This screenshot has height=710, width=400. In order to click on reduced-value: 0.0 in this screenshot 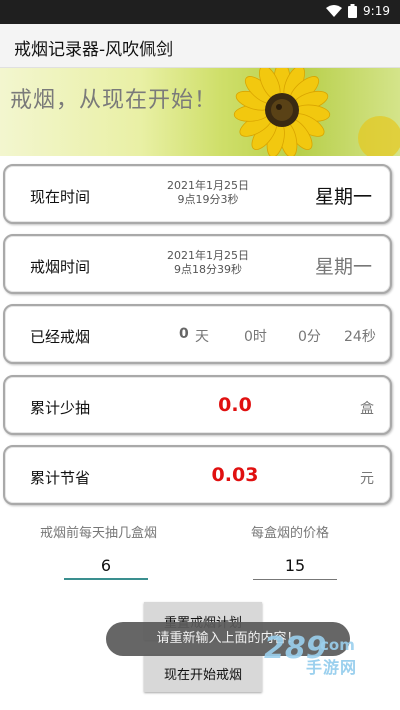, I will do `click(235, 405)`.